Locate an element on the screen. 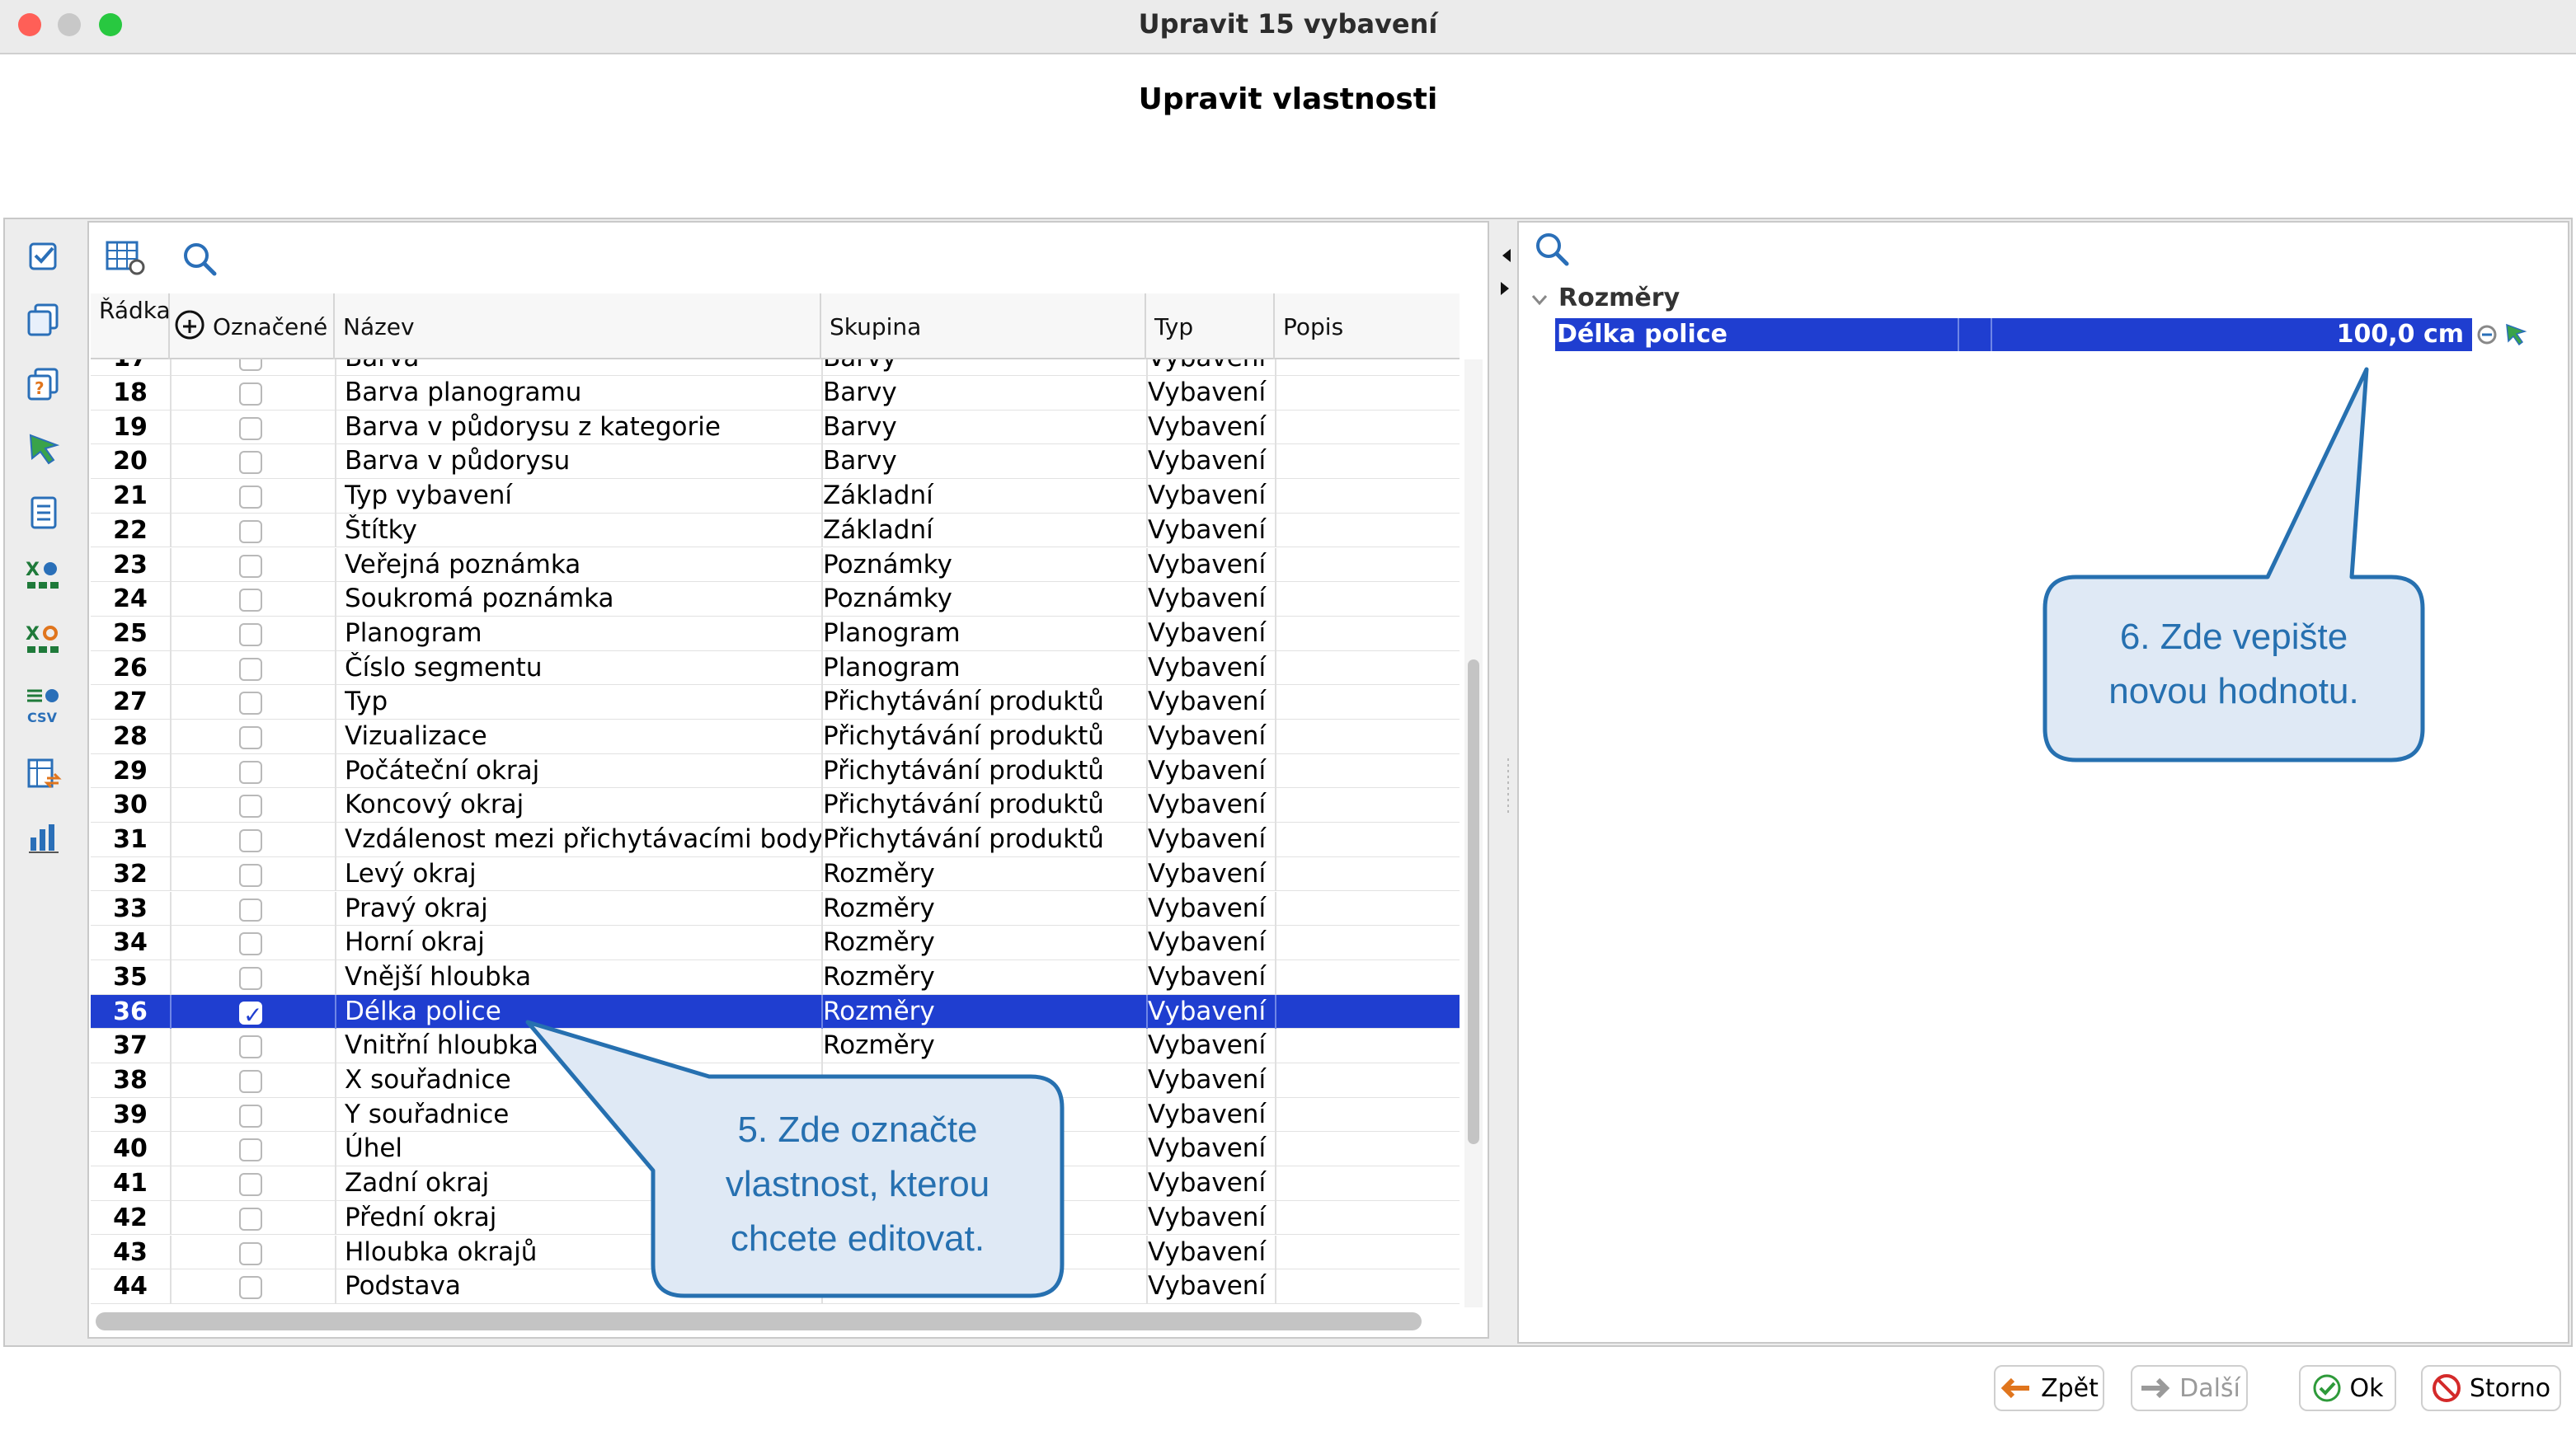 This screenshot has height=1431, width=2576. cancel-button: Storno is located at coordinates (2491, 1388).